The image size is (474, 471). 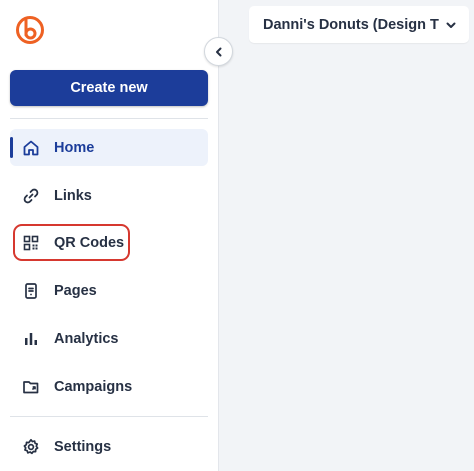 What do you see at coordinates (93, 386) in the screenshot?
I see `sidebar-item-label: Campaigns` at bounding box center [93, 386].